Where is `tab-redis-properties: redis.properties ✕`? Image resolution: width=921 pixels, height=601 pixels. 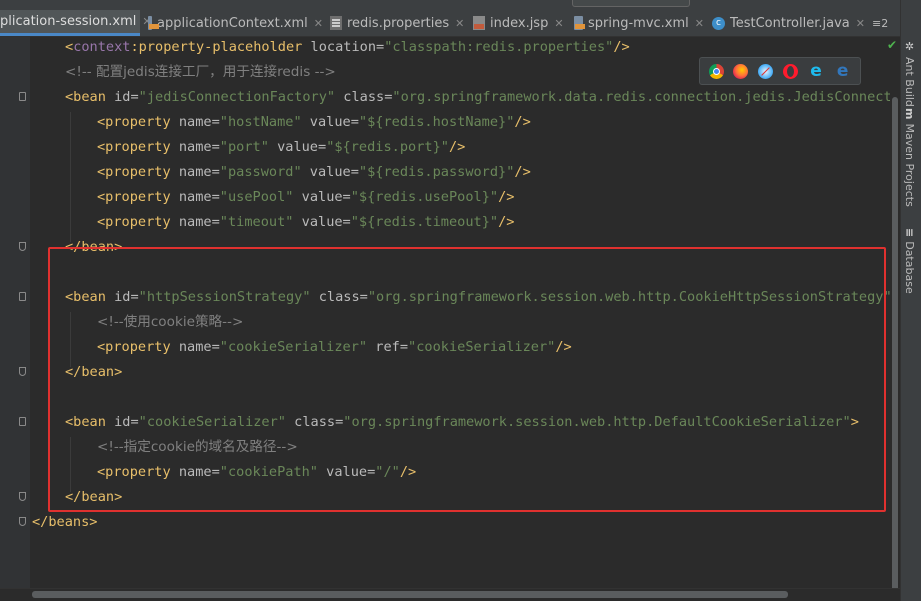
tab-redis-properties: redis.properties ✕ is located at coordinates (400, 23).